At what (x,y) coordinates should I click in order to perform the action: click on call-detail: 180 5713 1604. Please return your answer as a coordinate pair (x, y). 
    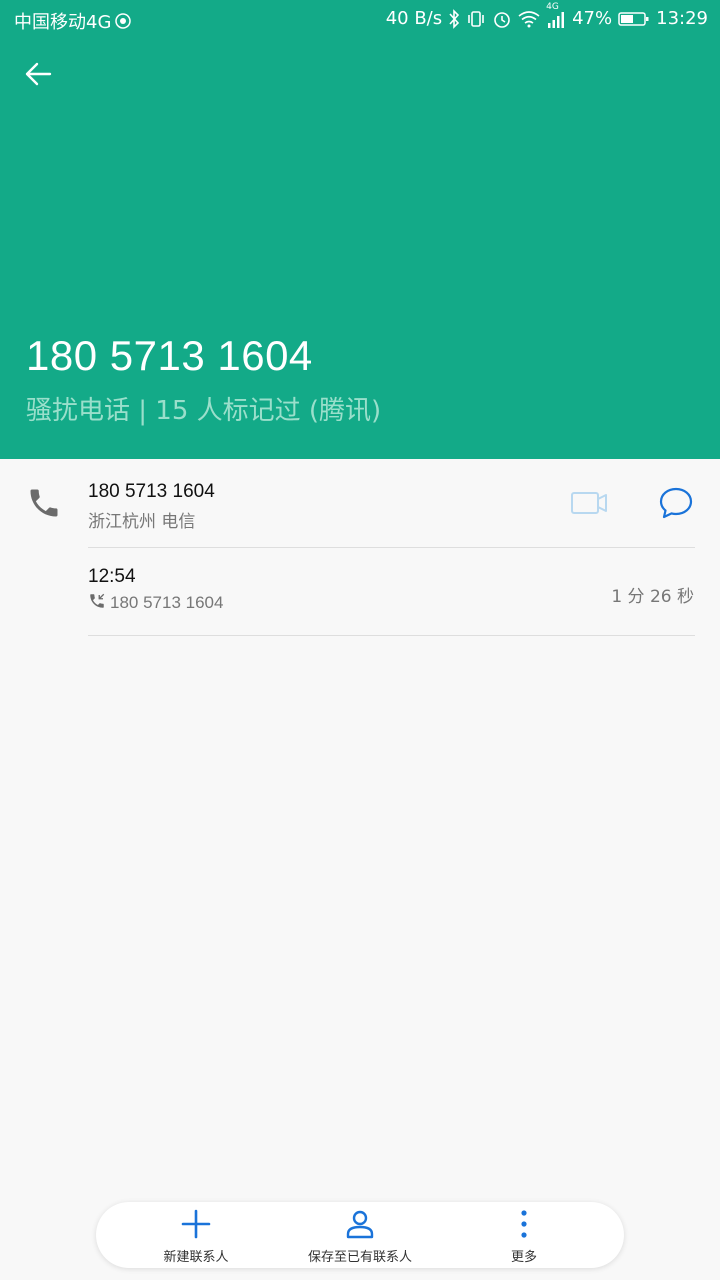
    Looking at the image, I should click on (155, 603).